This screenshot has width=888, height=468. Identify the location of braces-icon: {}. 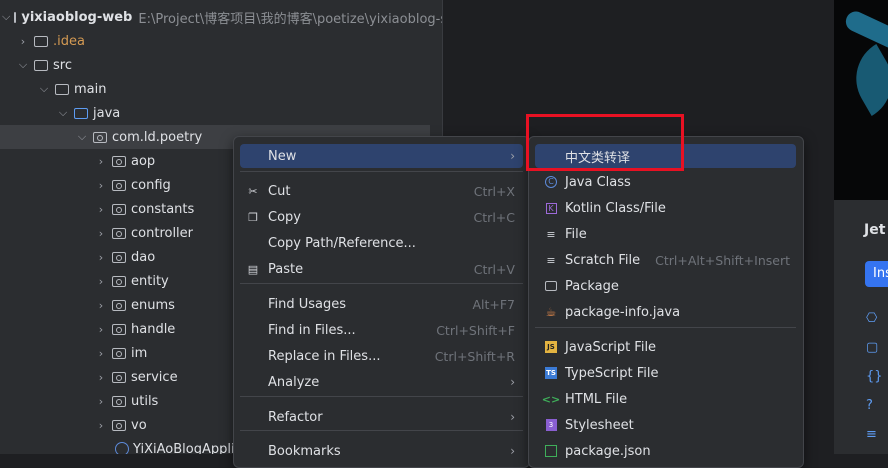
(874, 376).